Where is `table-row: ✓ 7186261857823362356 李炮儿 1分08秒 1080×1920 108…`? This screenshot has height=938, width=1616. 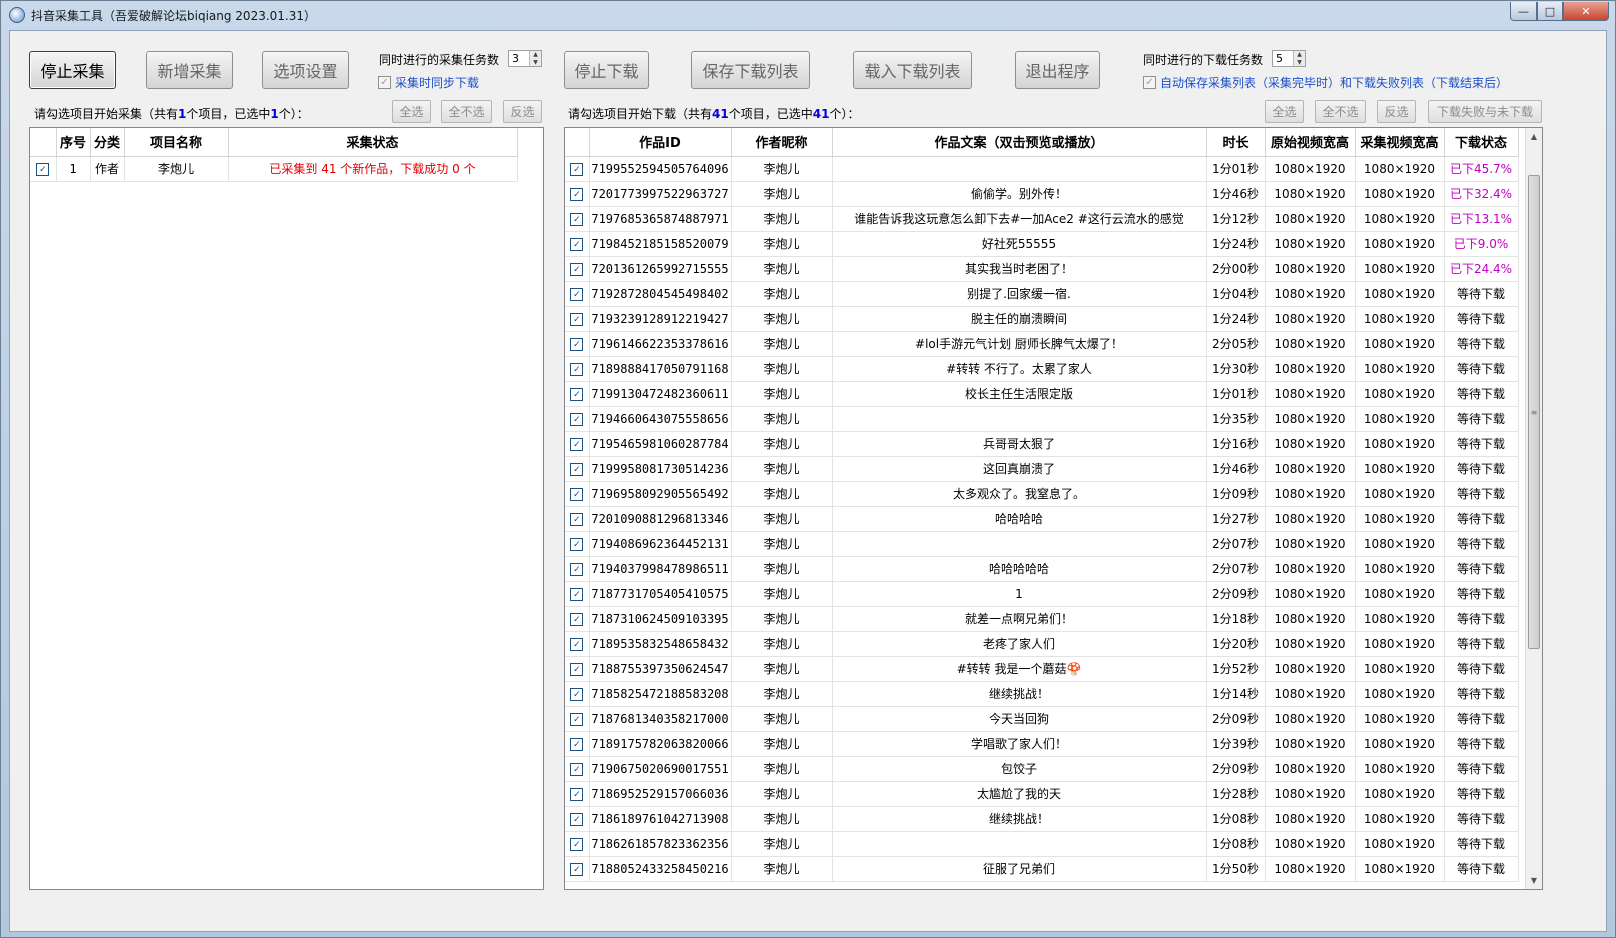
table-row: ✓ 7186261857823362356 李炮儿 1分08秒 1080×1920 108… is located at coordinates (1042, 844).